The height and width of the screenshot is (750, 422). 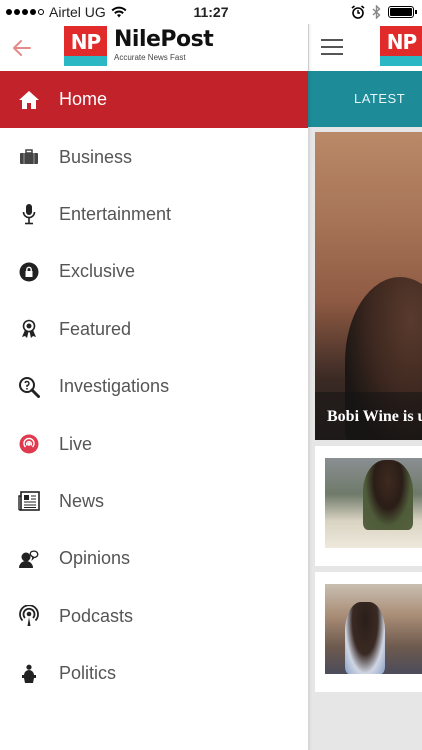 I want to click on menu-item-exclusive: Exclusive, so click(x=154, y=271).